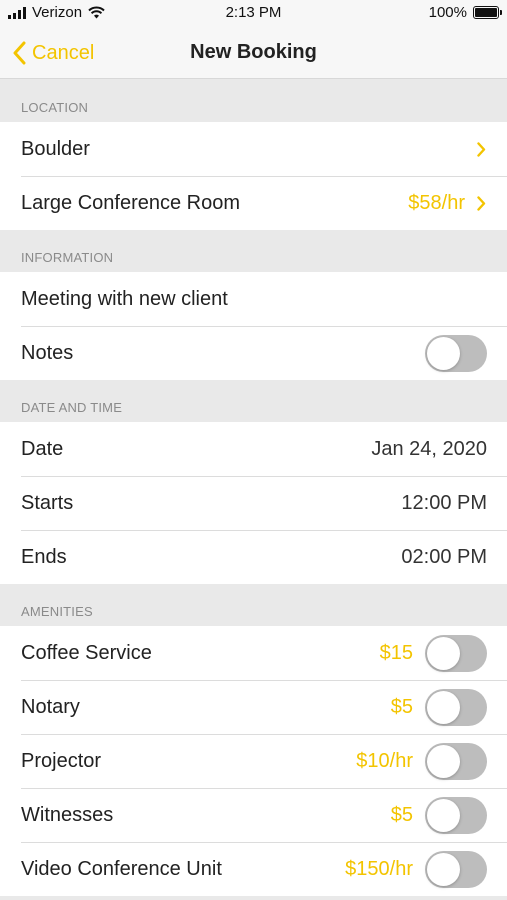 Image resolution: width=507 pixels, height=900 pixels. What do you see at coordinates (42, 448) in the screenshot?
I see `date-label: Date` at bounding box center [42, 448].